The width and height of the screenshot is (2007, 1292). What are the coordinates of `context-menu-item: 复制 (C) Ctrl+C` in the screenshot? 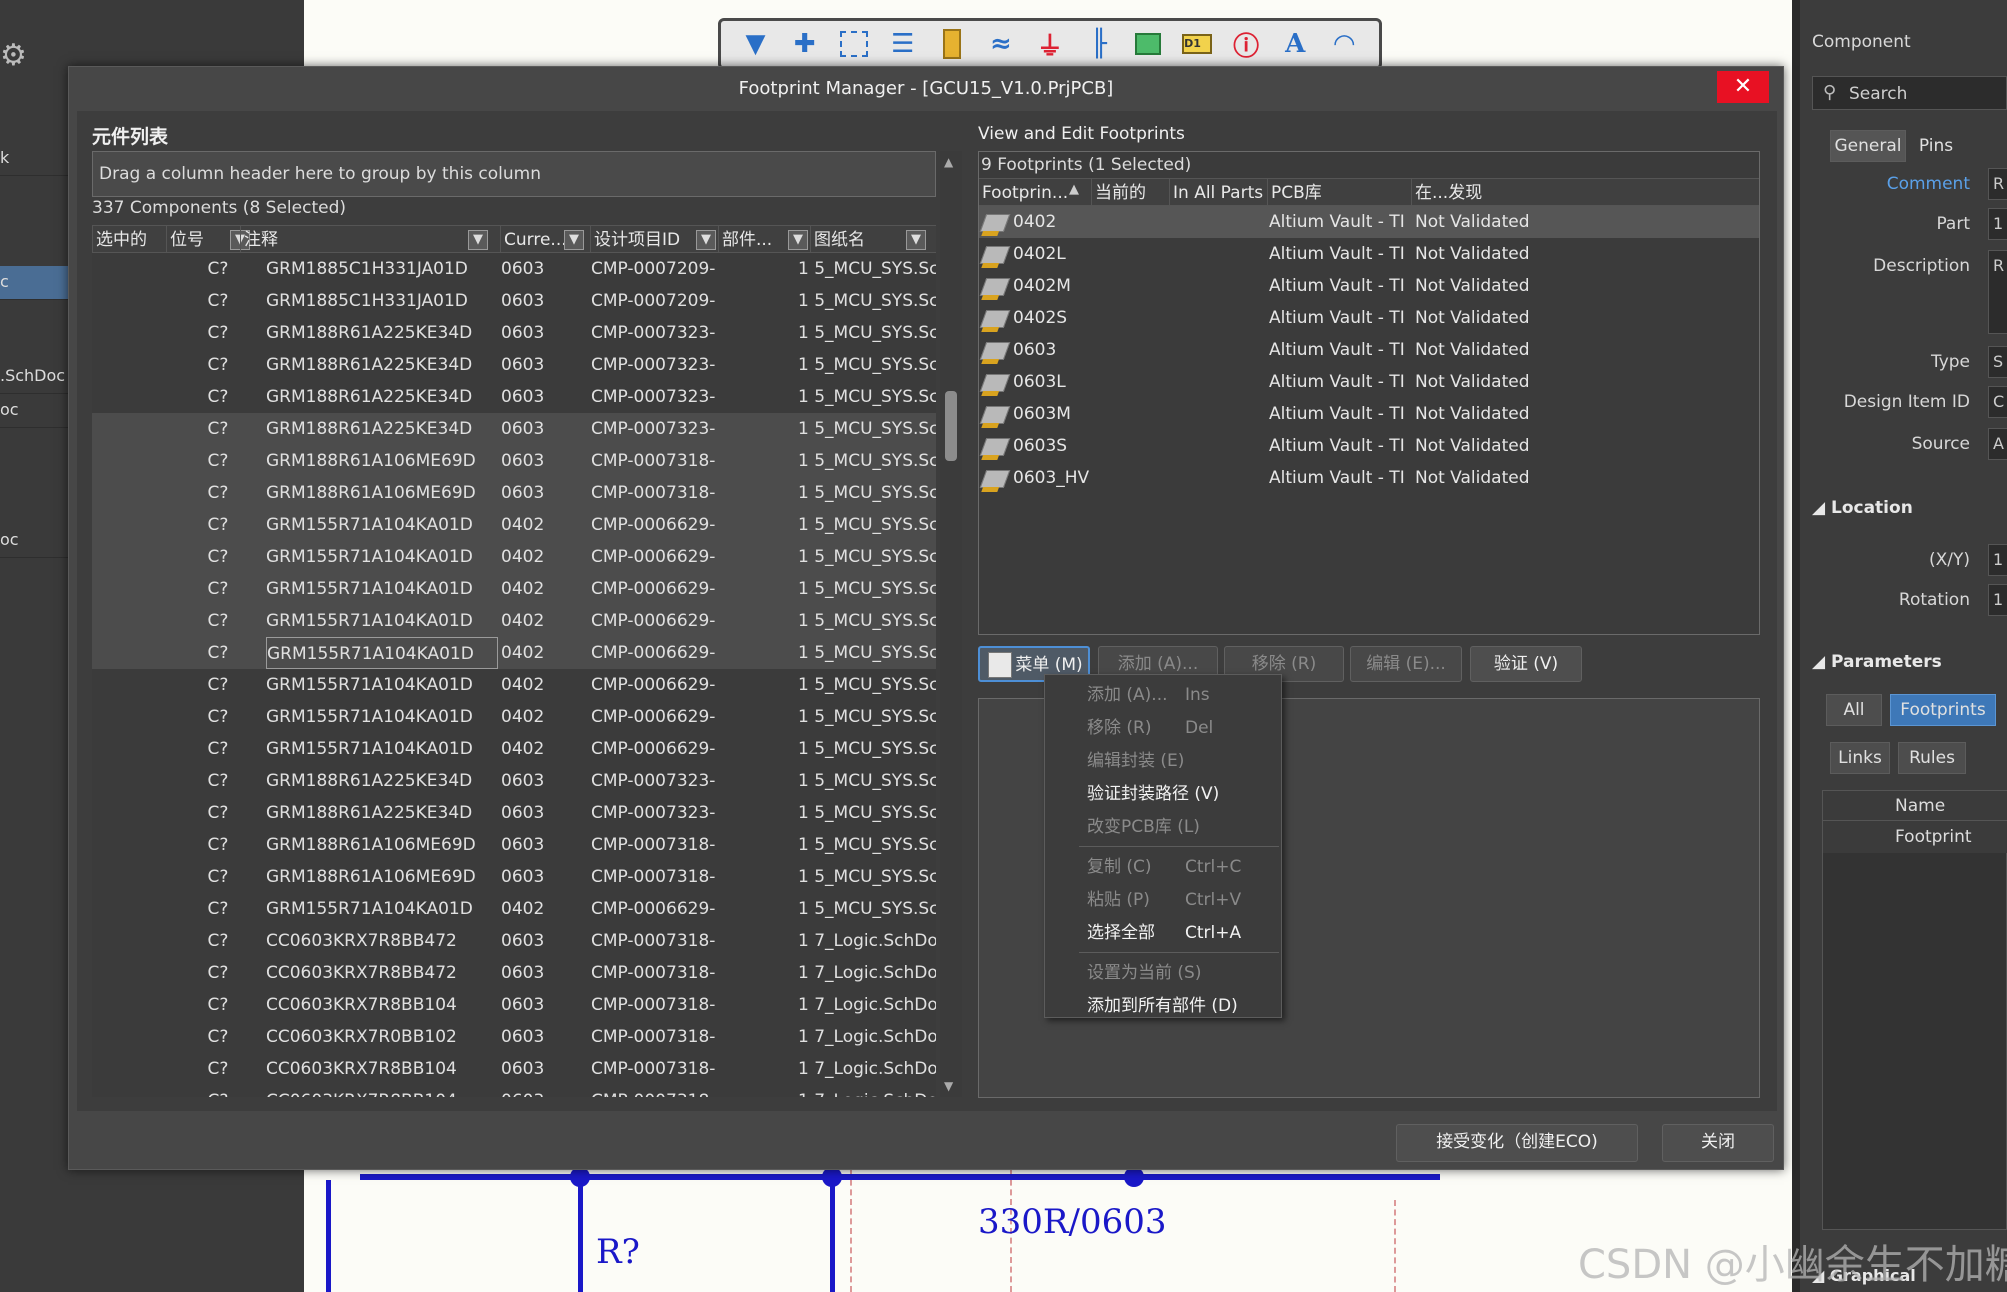 It's located at (1163, 867).